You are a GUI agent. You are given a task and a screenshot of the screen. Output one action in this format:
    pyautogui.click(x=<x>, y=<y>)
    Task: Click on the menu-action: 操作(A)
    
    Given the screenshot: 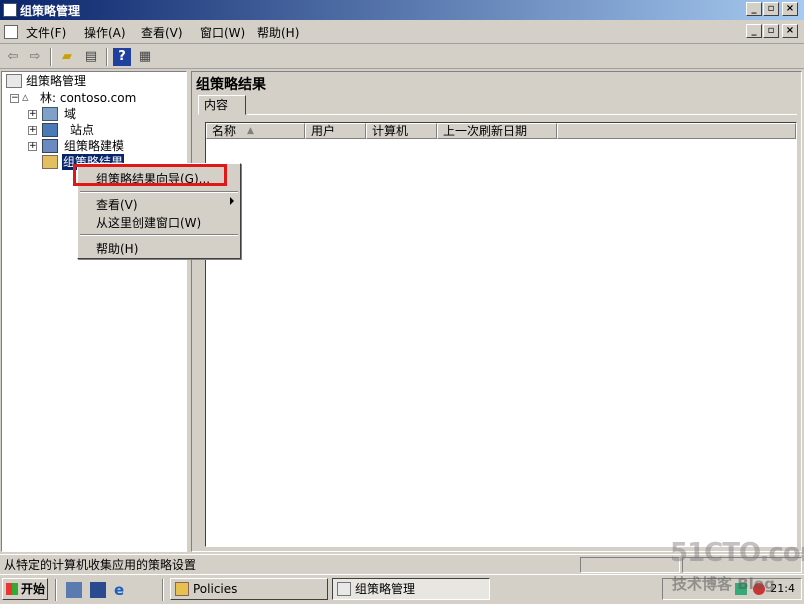 What is the action you would take?
    pyautogui.click(x=105, y=32)
    